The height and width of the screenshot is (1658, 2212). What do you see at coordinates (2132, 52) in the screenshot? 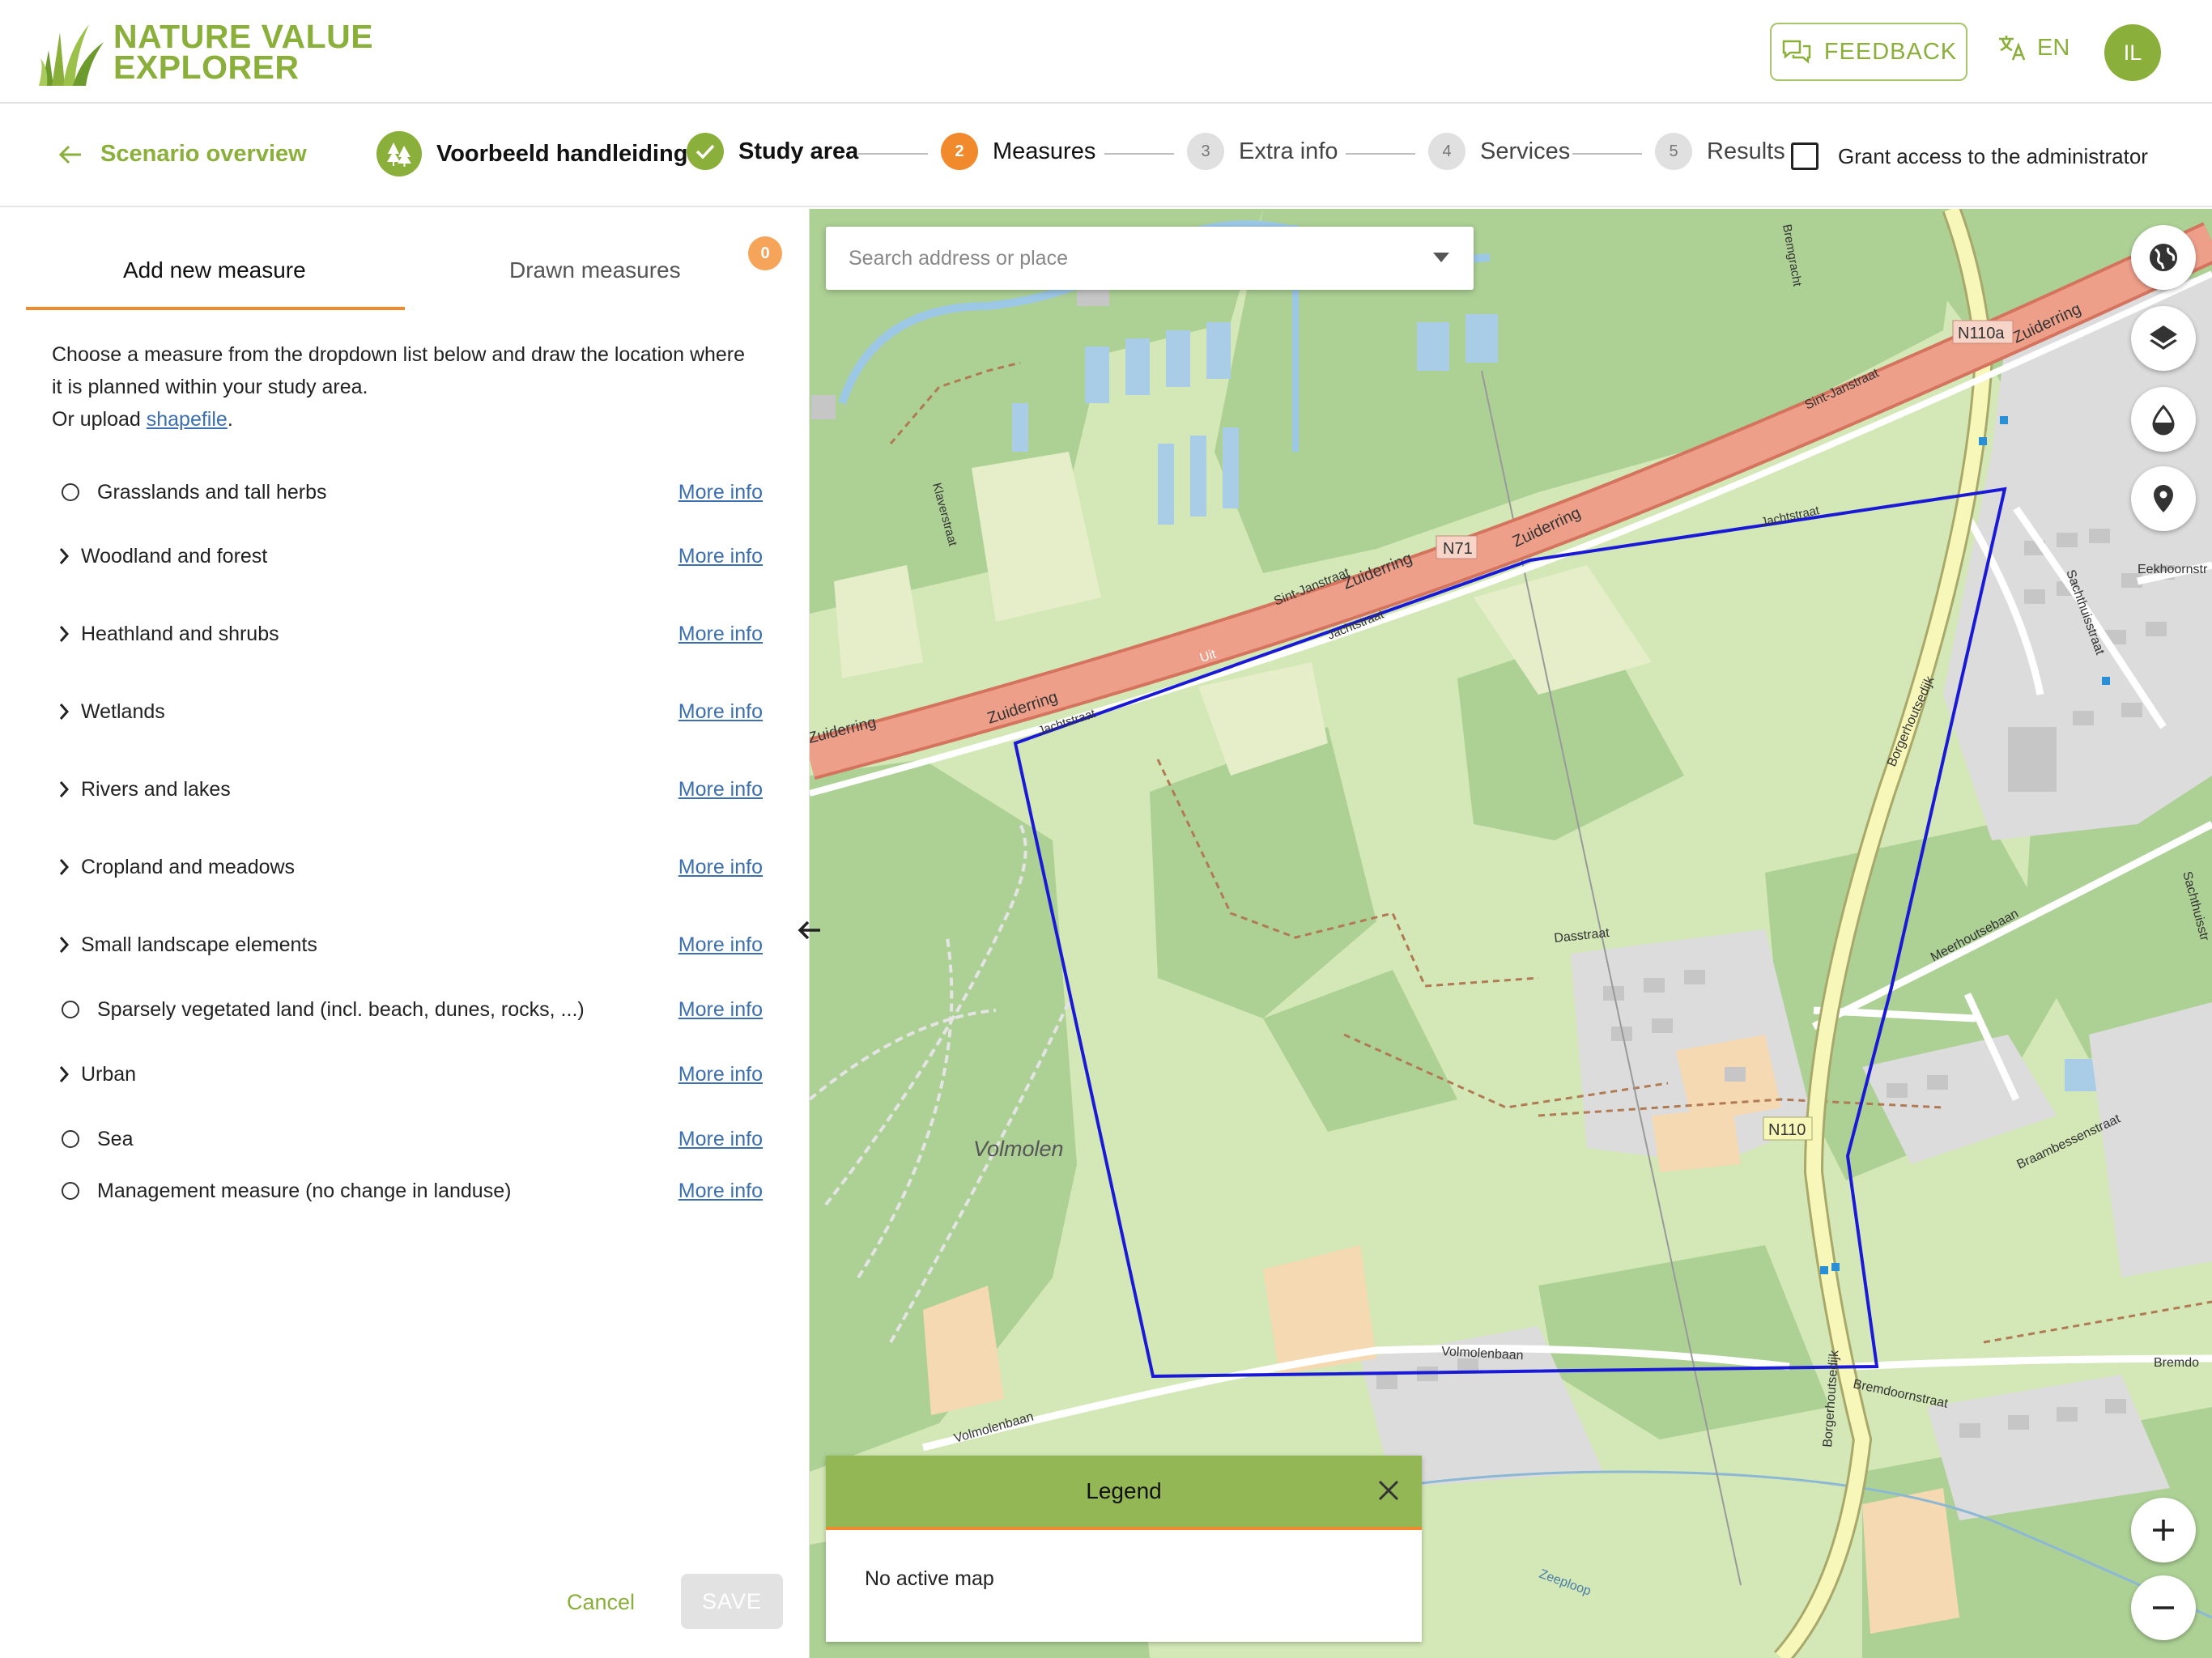
I see `user-avatar: IL` at bounding box center [2132, 52].